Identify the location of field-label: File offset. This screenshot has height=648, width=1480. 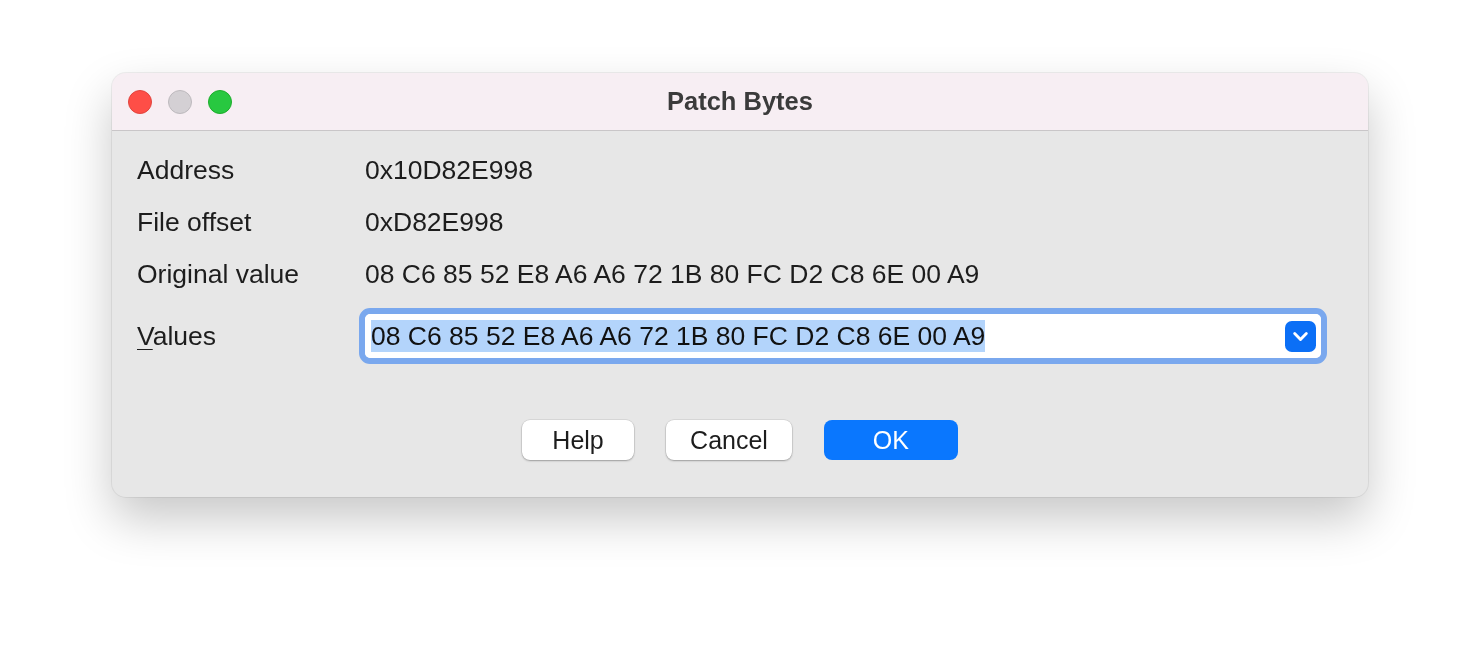
(195, 222).